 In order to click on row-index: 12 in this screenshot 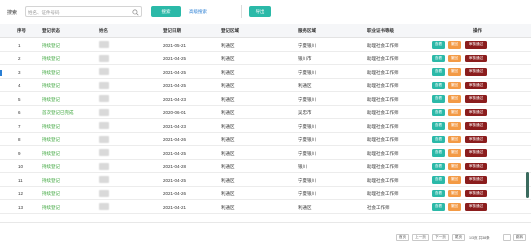, I will do `click(21, 193)`.